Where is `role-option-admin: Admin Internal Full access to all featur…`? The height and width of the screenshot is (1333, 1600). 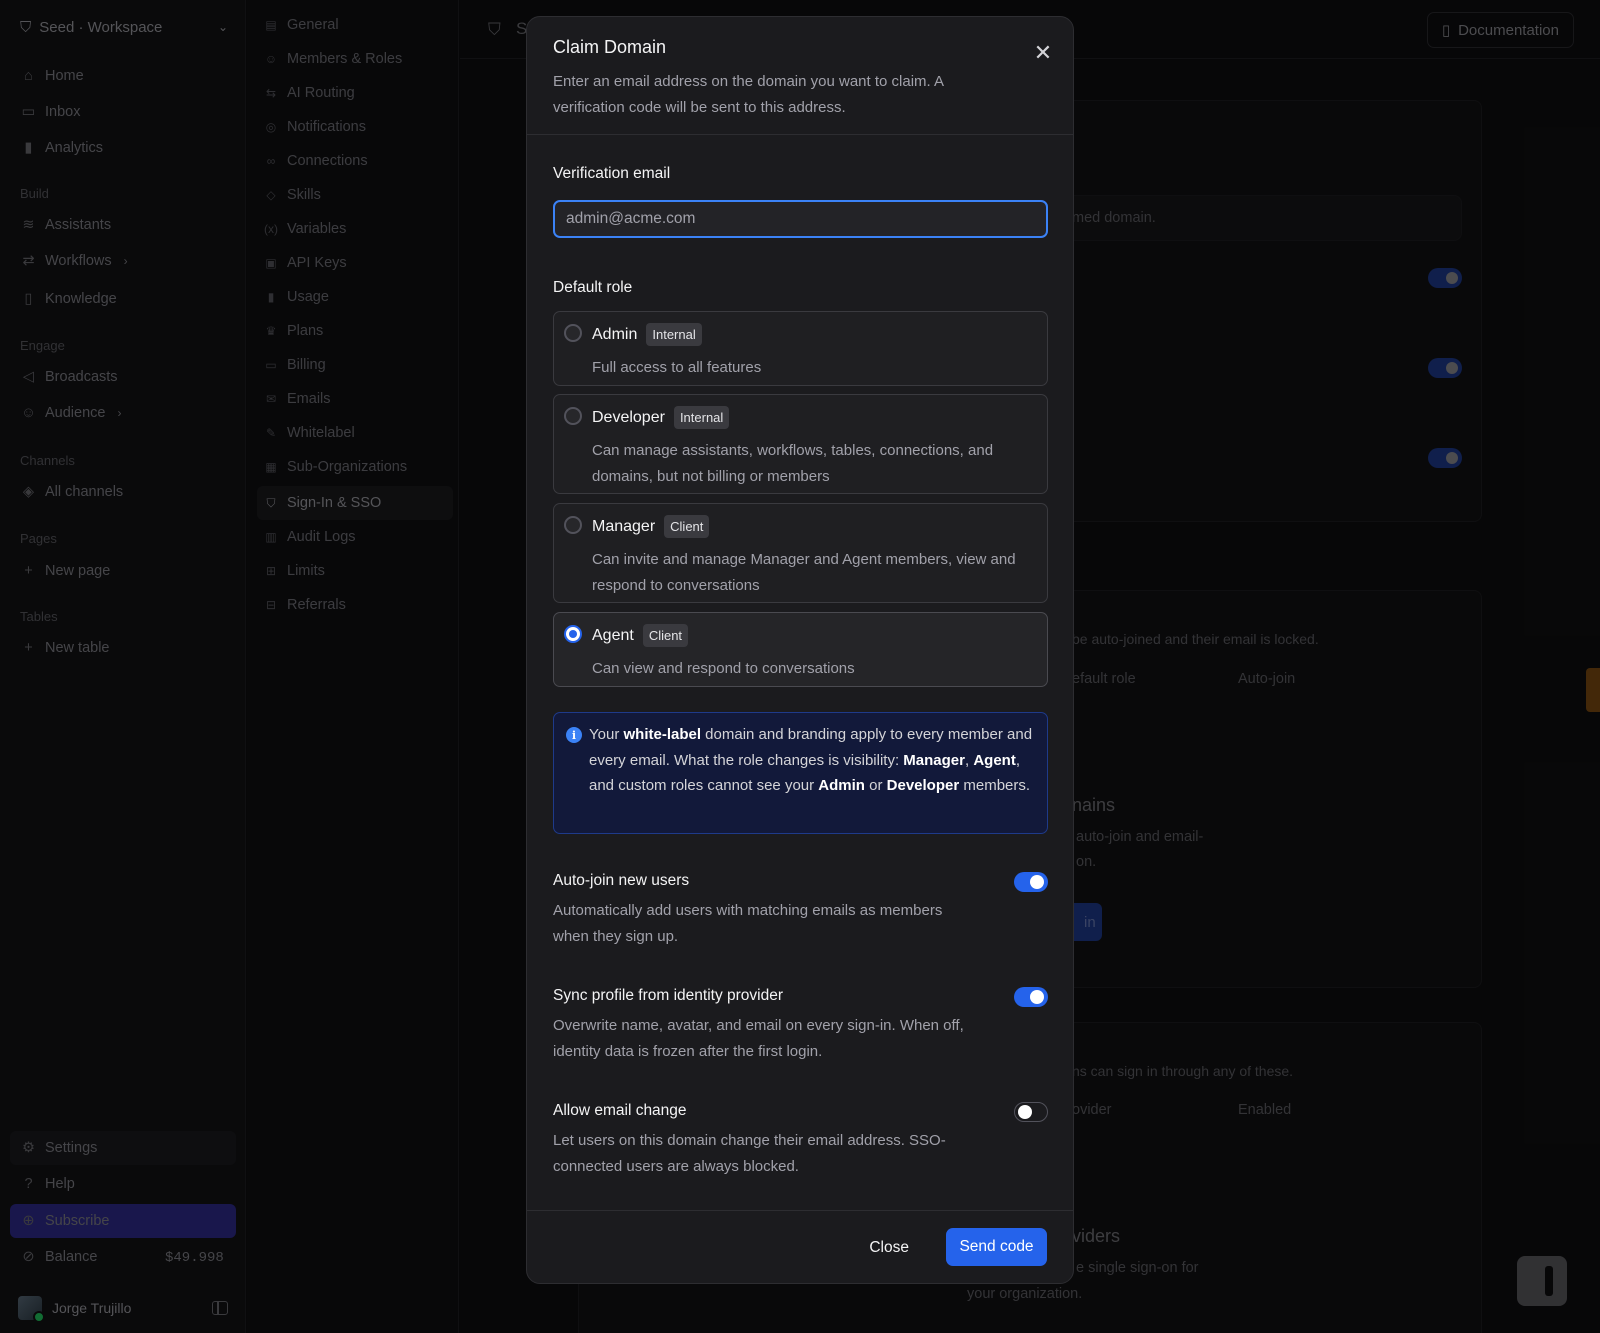
role-option-admin: Admin Internal Full access to all featur… is located at coordinates (800, 348).